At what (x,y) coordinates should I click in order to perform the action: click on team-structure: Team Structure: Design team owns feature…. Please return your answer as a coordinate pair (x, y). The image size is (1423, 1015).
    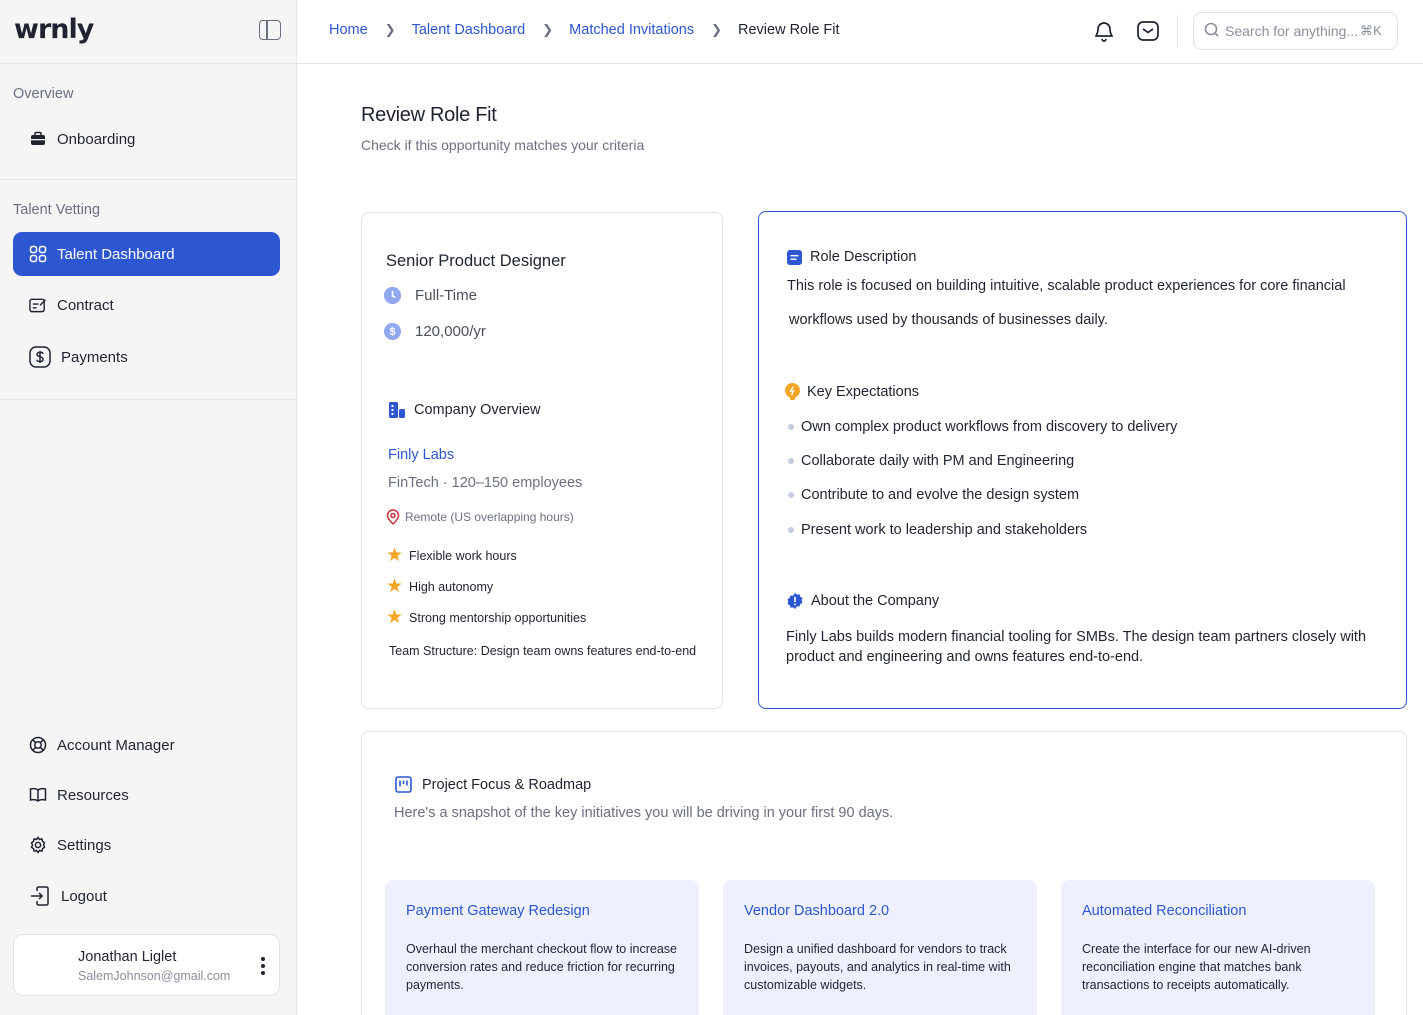
    Looking at the image, I should click on (543, 651).